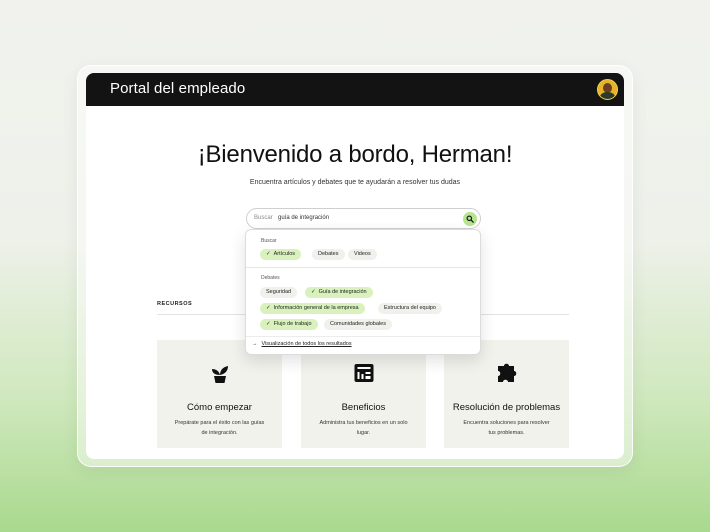 This screenshot has height=532, width=710. What do you see at coordinates (312, 308) in the screenshot?
I see `chip-informacion-empresa: ✓ Información general de la empresa` at bounding box center [312, 308].